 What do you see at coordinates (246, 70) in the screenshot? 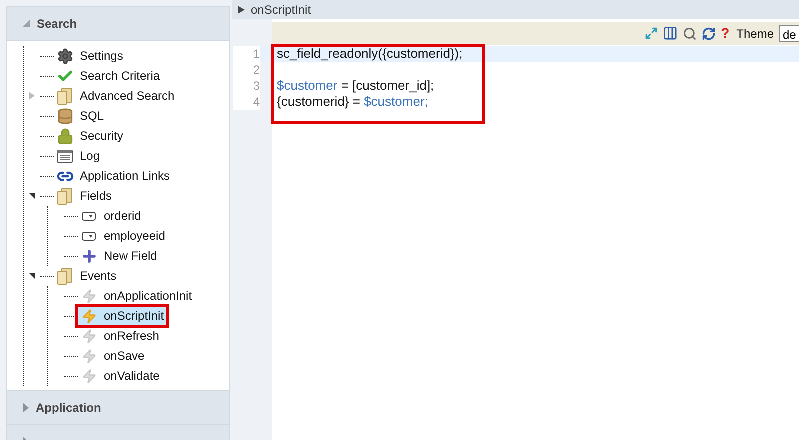
I see `line-number: 2` at bounding box center [246, 70].